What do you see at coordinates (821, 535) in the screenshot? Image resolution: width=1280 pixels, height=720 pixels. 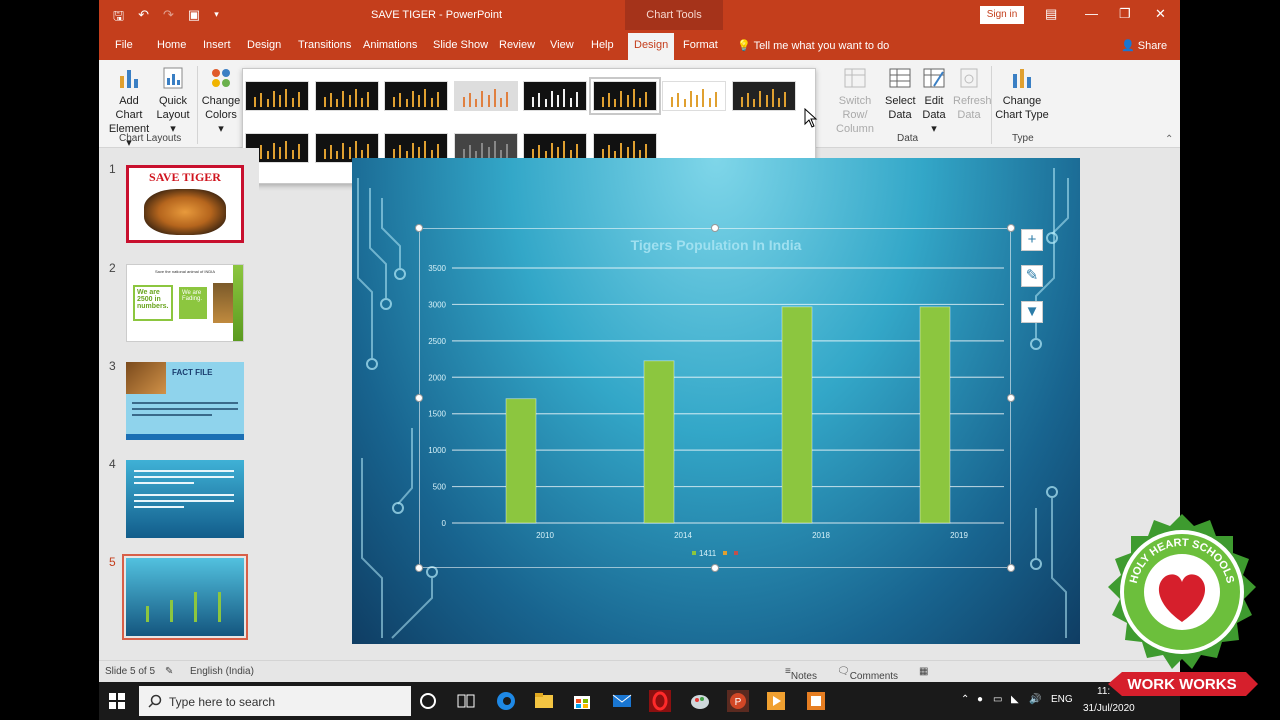 I see `x-tick-label: 2018` at bounding box center [821, 535].